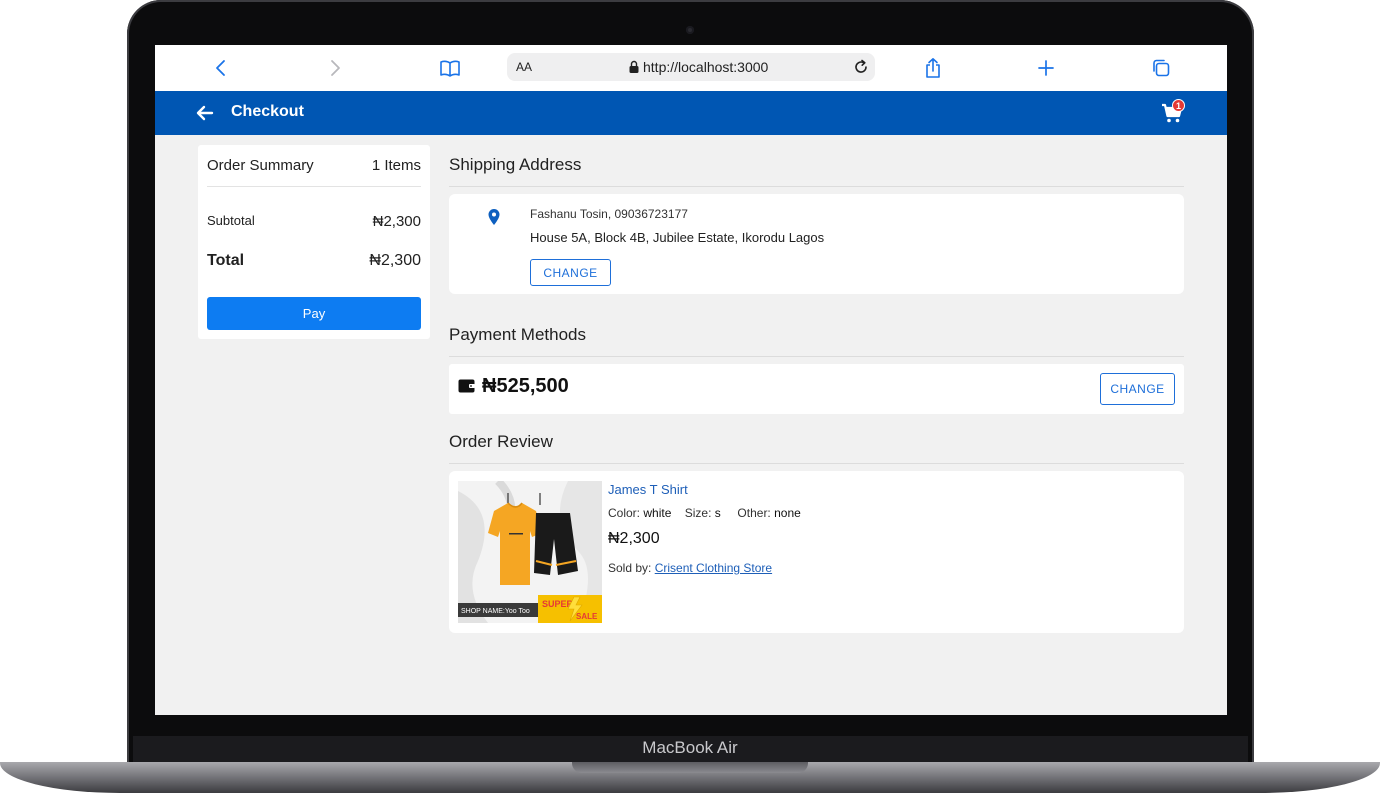 The image size is (1380, 793). I want to click on tabs-icon, so click(1161, 68).